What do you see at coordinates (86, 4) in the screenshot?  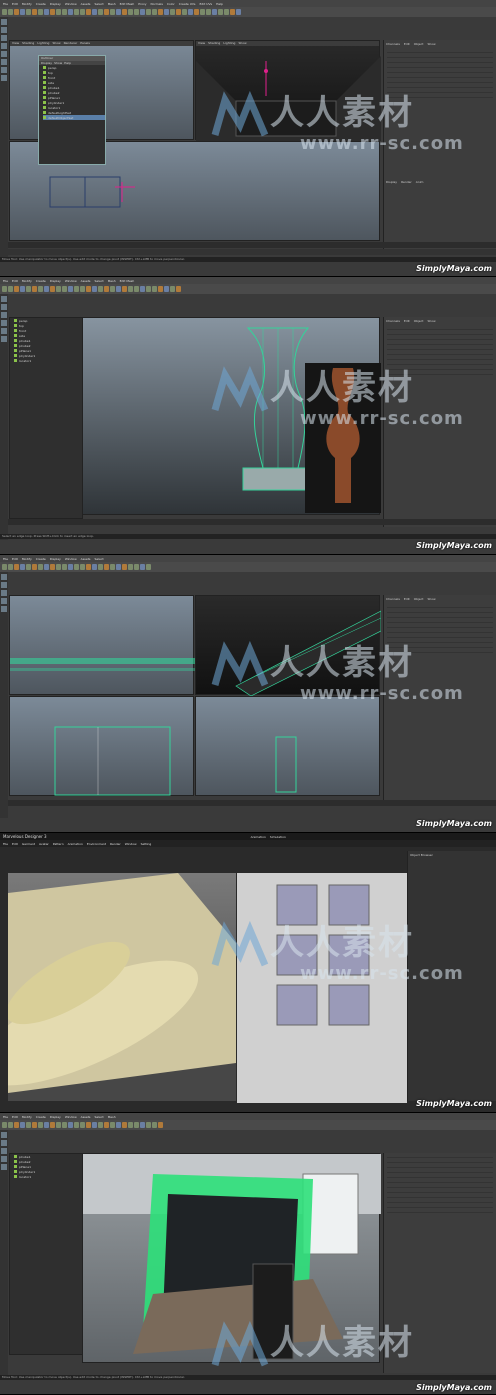 I see `menu-assets: Assets` at bounding box center [86, 4].